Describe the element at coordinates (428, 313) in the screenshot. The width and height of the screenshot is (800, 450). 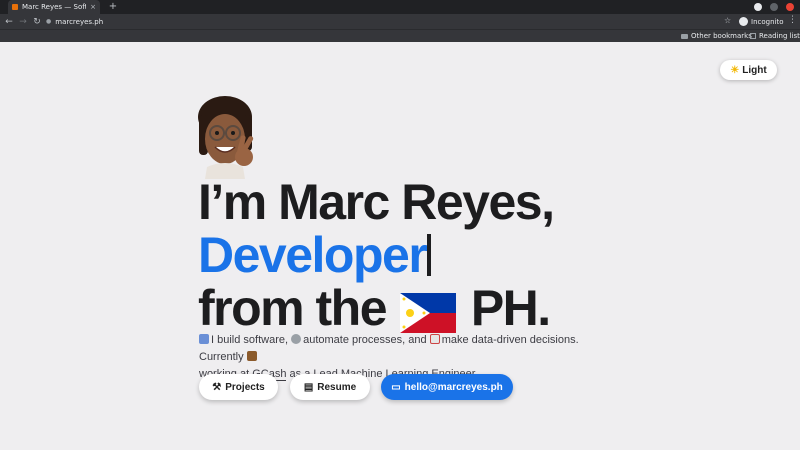
I see `philippines-flag-icon` at that location.